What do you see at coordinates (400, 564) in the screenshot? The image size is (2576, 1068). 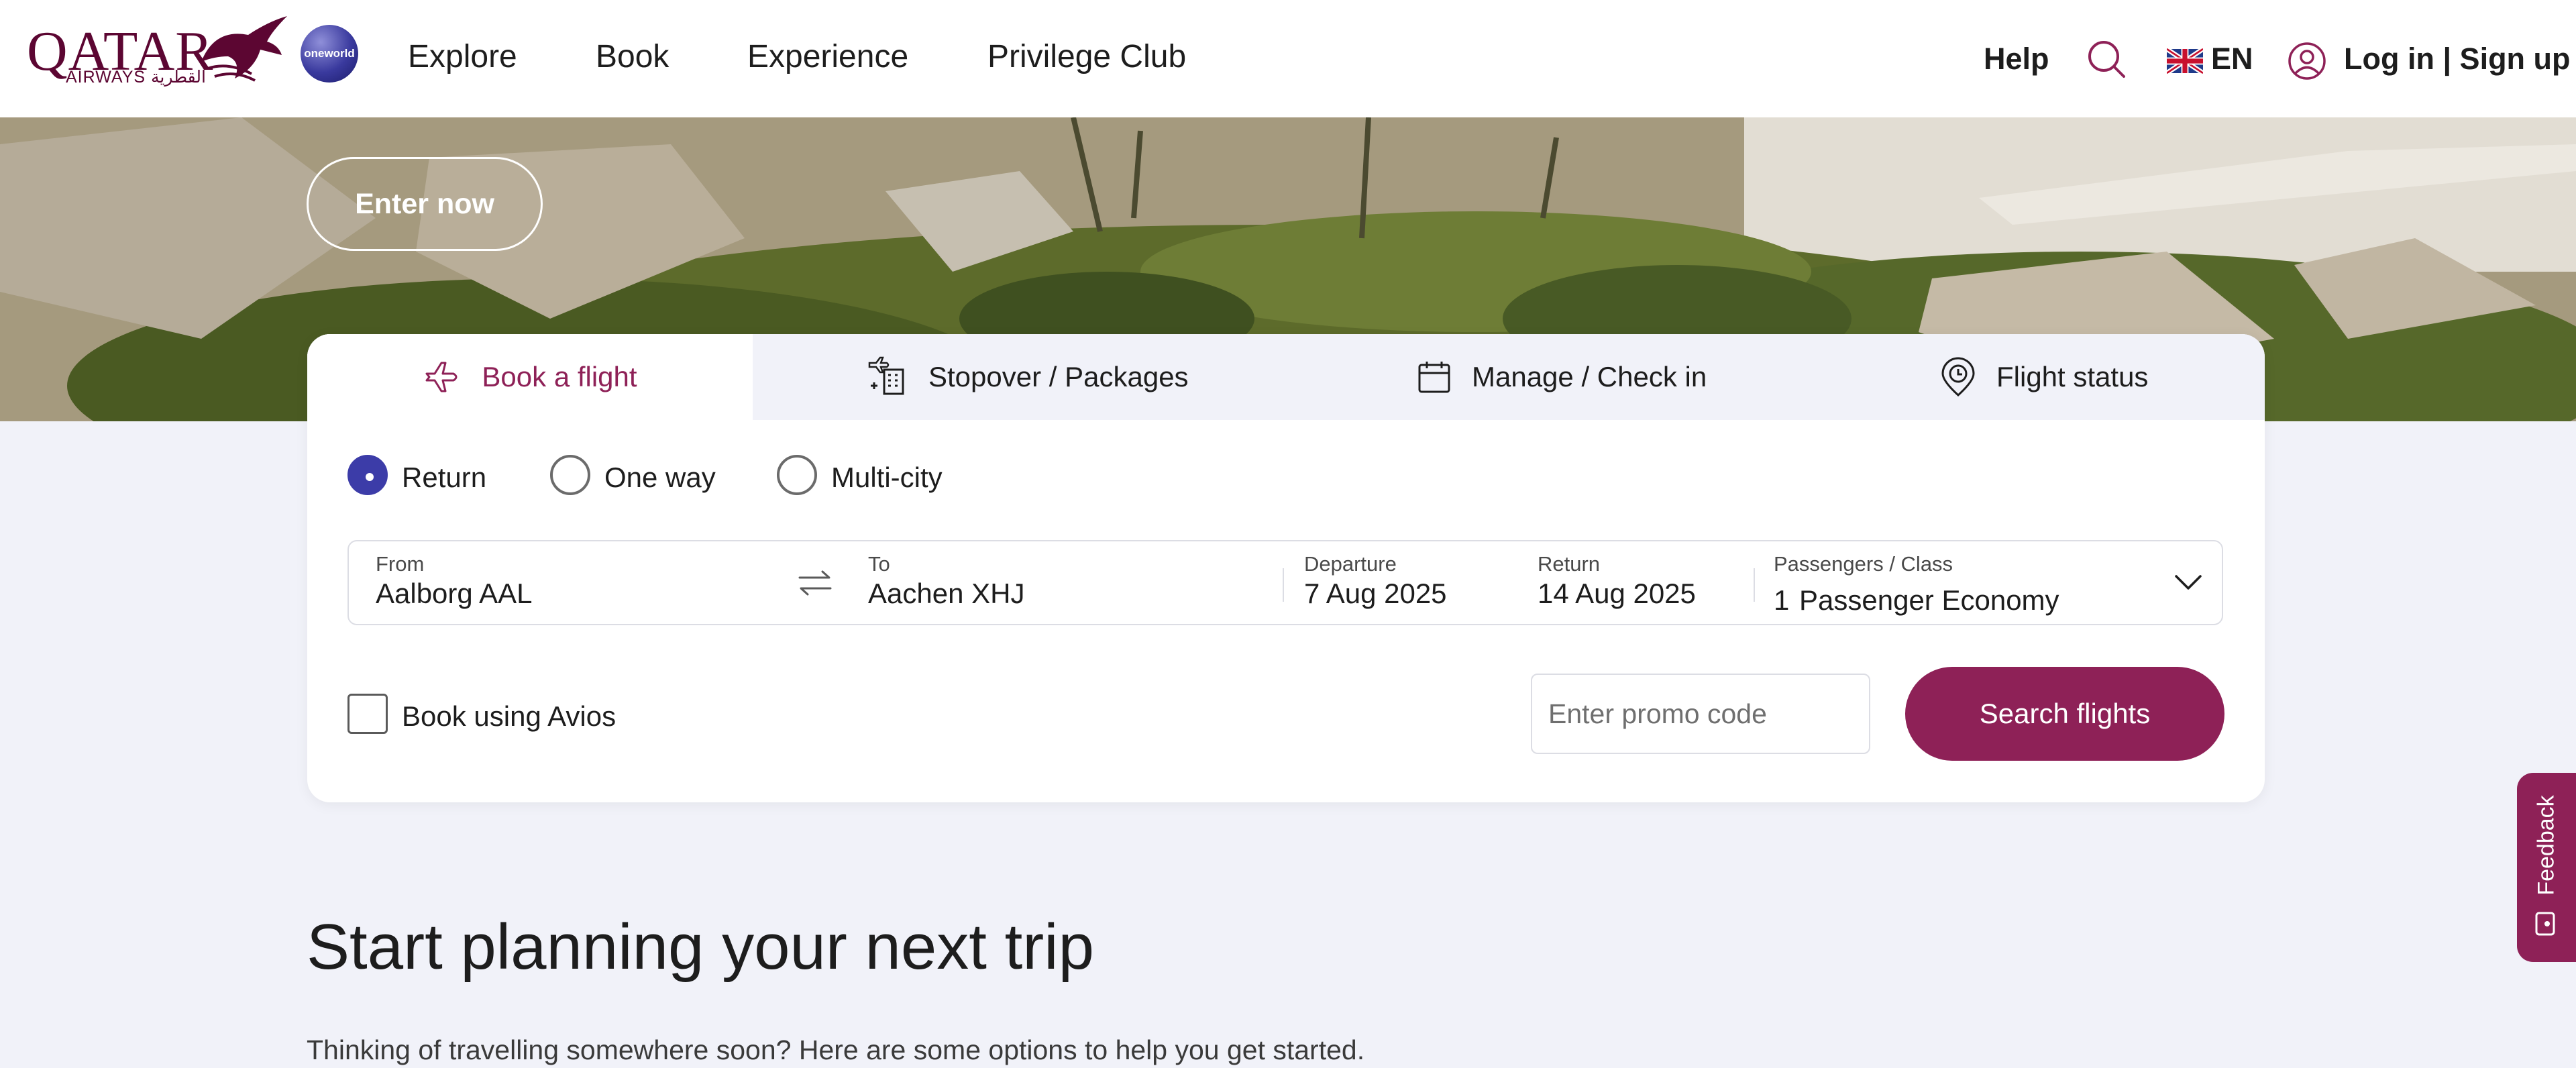 I see `from-label: From` at bounding box center [400, 564].